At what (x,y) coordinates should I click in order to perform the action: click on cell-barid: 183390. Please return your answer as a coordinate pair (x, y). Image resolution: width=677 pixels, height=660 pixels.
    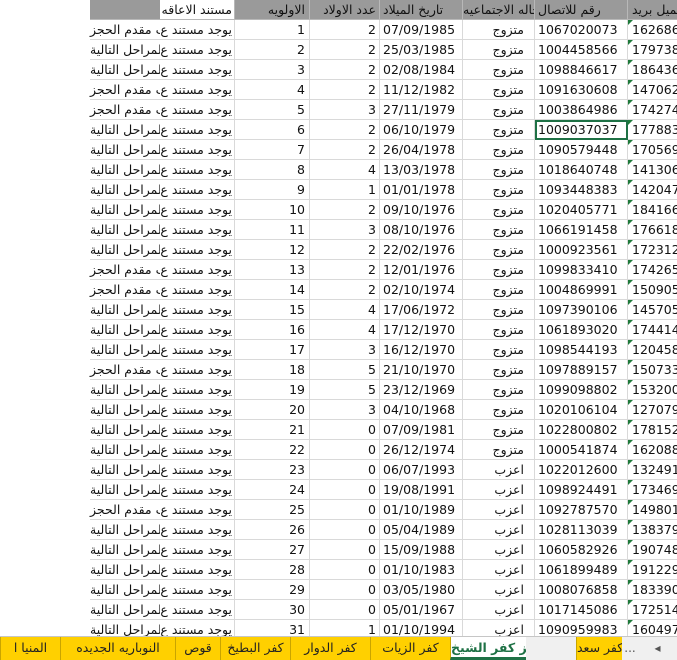
    Looking at the image, I should click on (652, 590).